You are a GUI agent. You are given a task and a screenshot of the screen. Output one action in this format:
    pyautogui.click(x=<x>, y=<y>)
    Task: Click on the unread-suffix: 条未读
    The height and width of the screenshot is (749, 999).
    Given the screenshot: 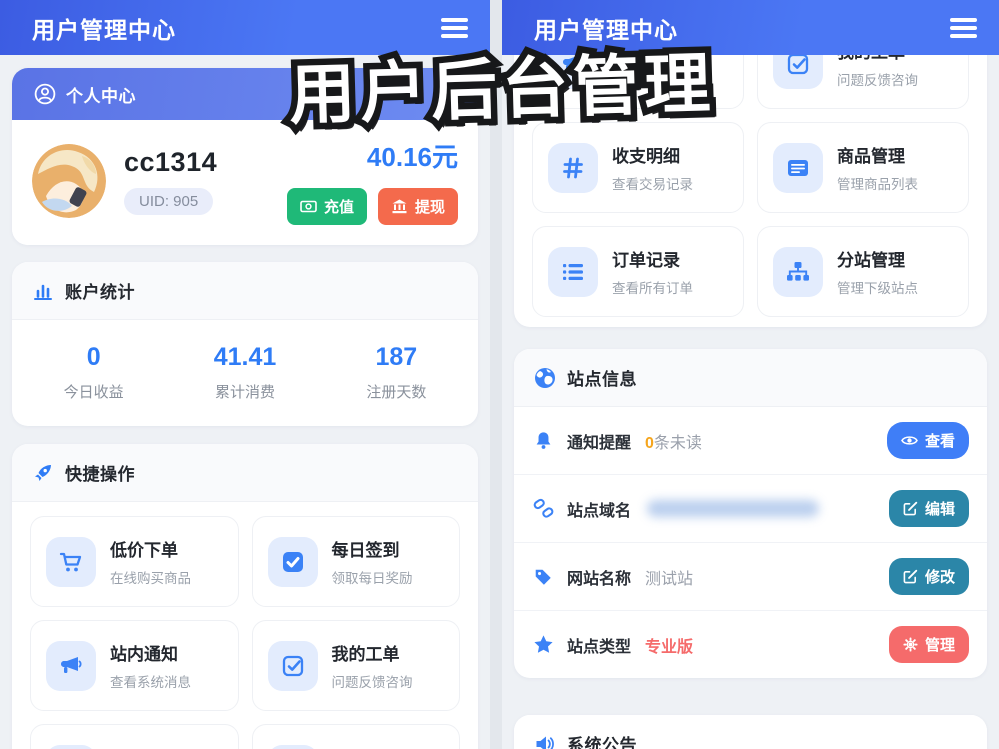 What is the action you would take?
    pyautogui.click(x=677, y=443)
    